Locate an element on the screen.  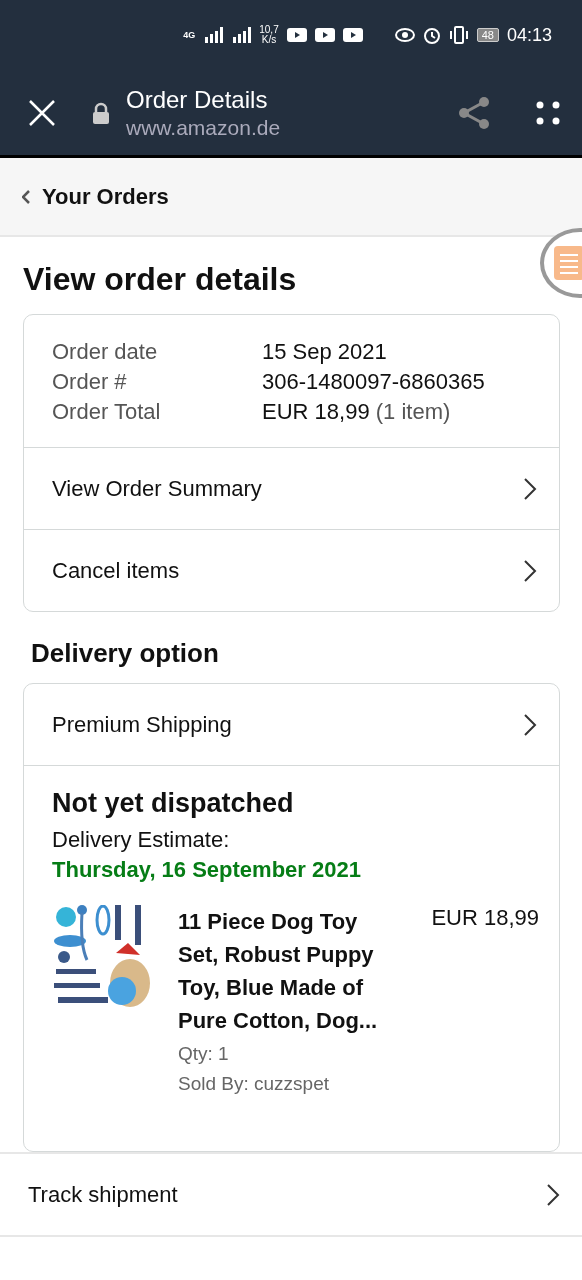
network-type: 4G is located at coordinates (189, 35).